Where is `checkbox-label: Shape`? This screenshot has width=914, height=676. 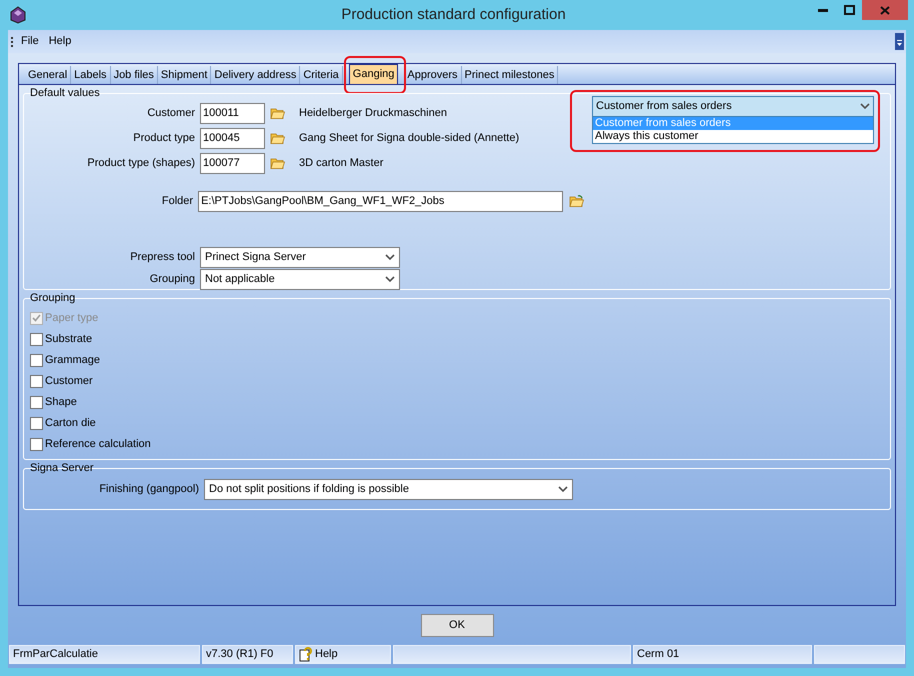 checkbox-label: Shape is located at coordinates (61, 402).